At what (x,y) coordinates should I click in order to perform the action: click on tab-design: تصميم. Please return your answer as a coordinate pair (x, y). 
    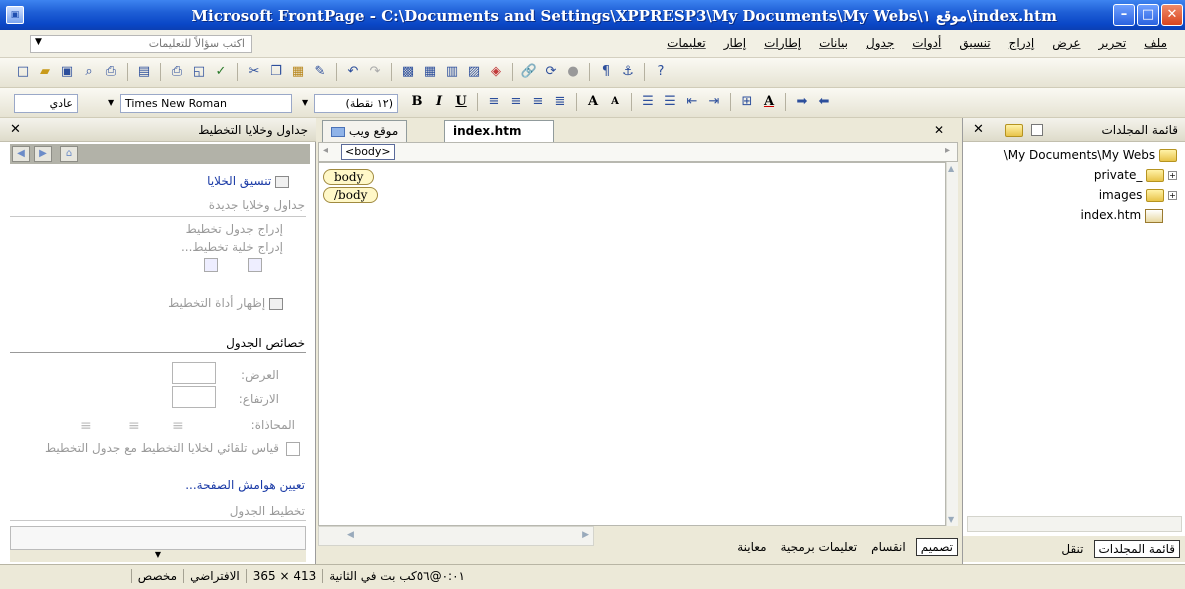
    Looking at the image, I should click on (936, 547).